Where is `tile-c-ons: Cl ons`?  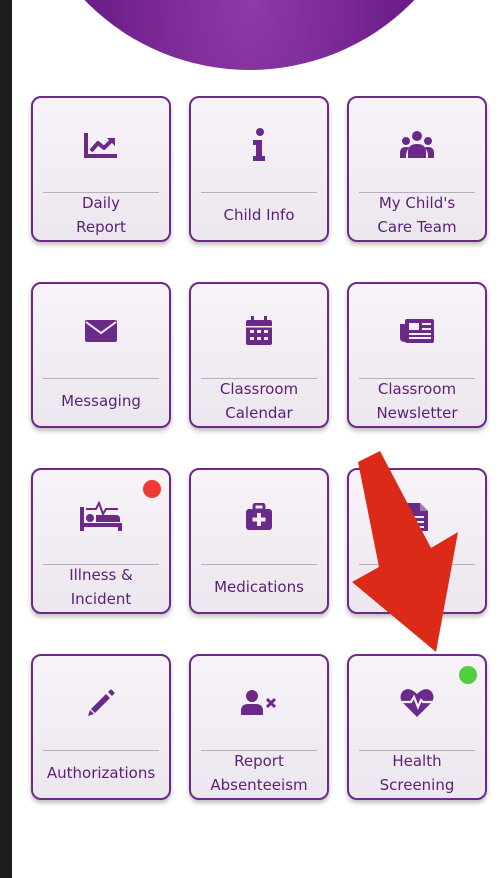 tile-c-ons: Cl ons is located at coordinates (417, 541).